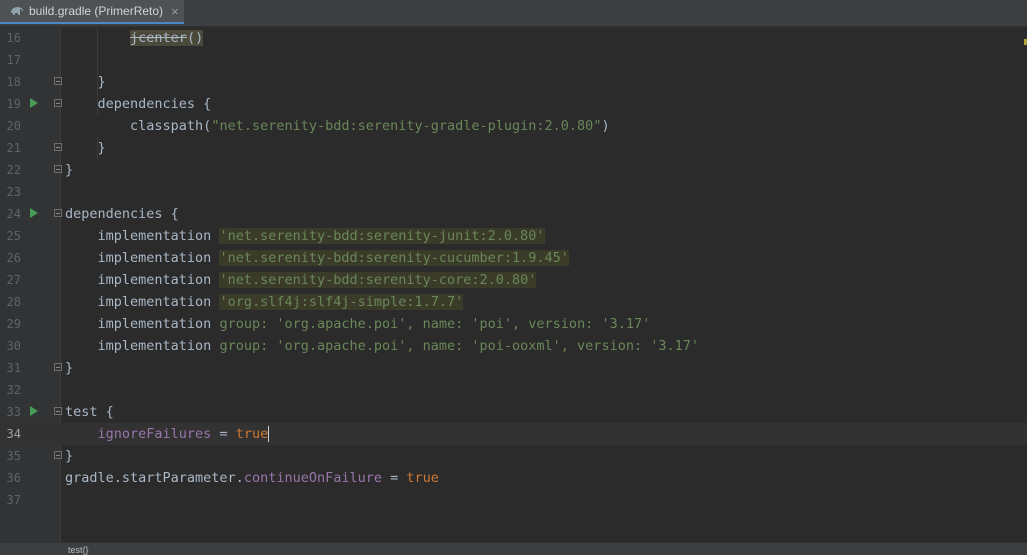  What do you see at coordinates (13, 192) in the screenshot?
I see `line-number: 23` at bounding box center [13, 192].